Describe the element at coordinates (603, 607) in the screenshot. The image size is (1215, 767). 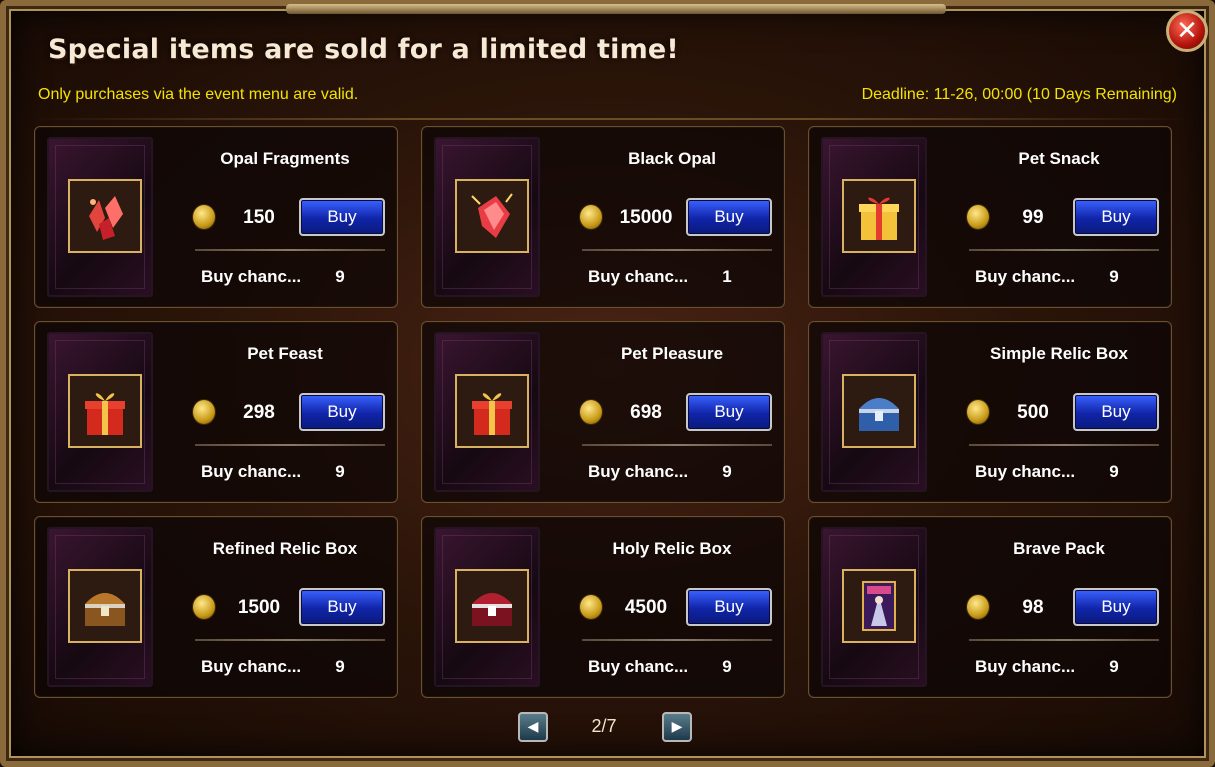
I see `item-card: Holy Relic Box 4500 Buy Buy chanc... 9` at that location.